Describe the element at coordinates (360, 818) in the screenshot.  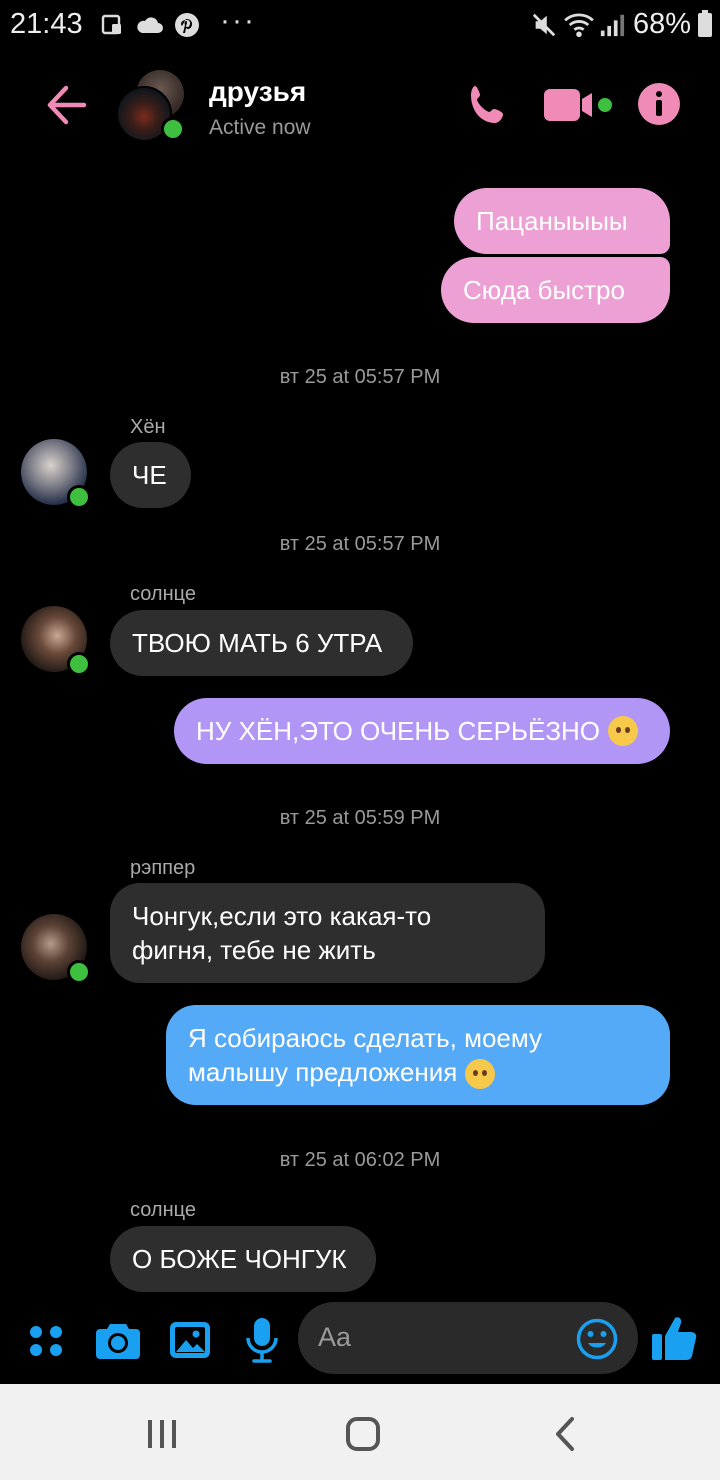
I see `timestamp: вт 25 at 05:59 PM` at that location.